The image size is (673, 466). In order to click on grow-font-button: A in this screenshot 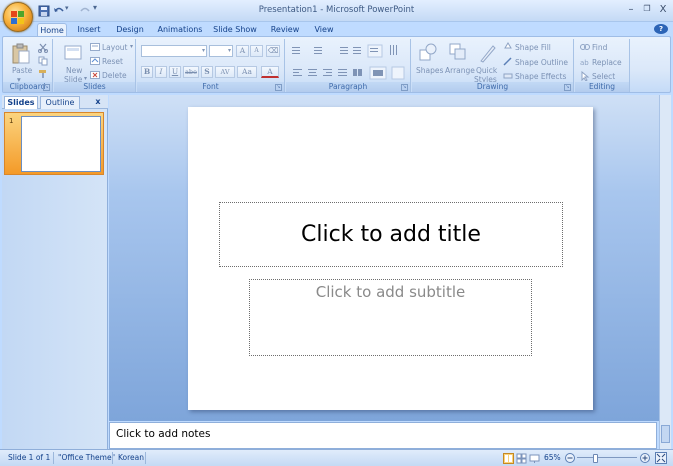, I will do `click(242, 51)`.